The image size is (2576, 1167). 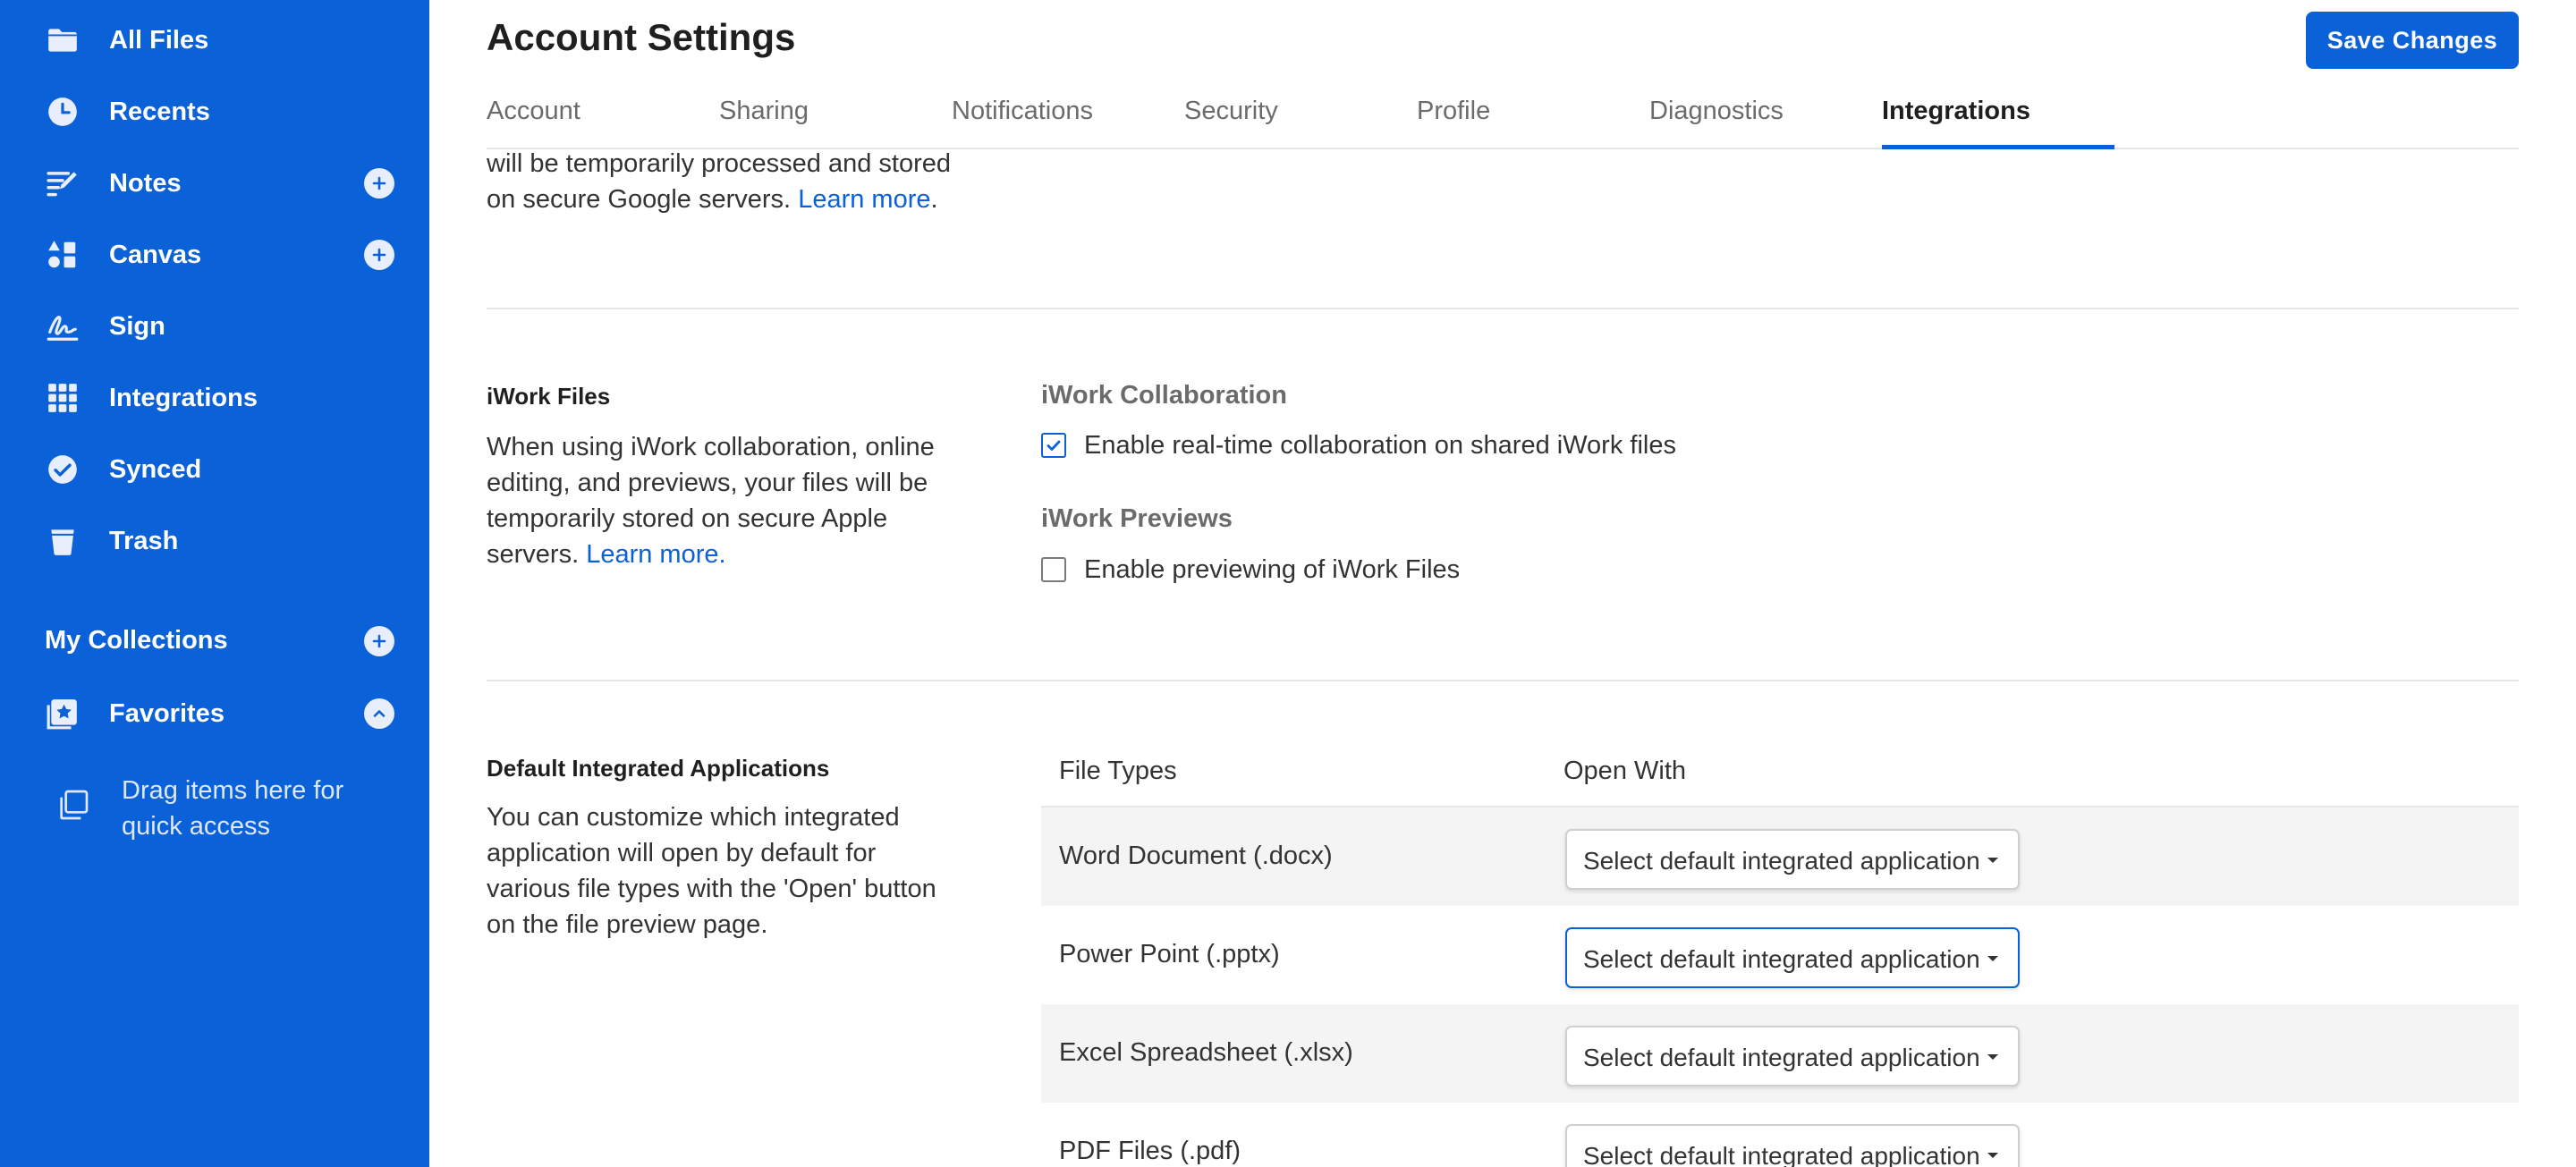 I want to click on sidebar-item-notes: Notes, so click(x=214, y=183).